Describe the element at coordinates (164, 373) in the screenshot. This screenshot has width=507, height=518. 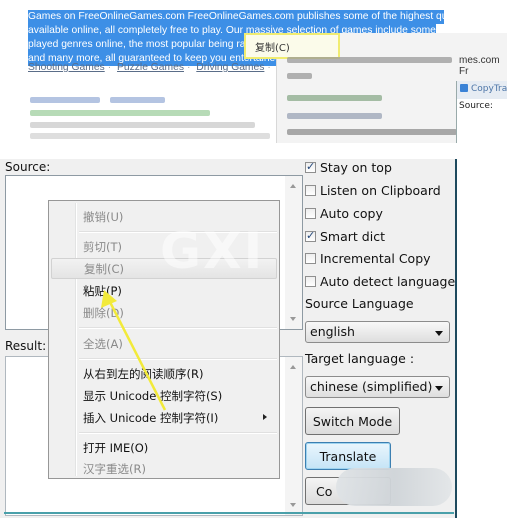
I see `menu-item-rtl-reading: 从右到左的阅读顺序(R)` at that location.